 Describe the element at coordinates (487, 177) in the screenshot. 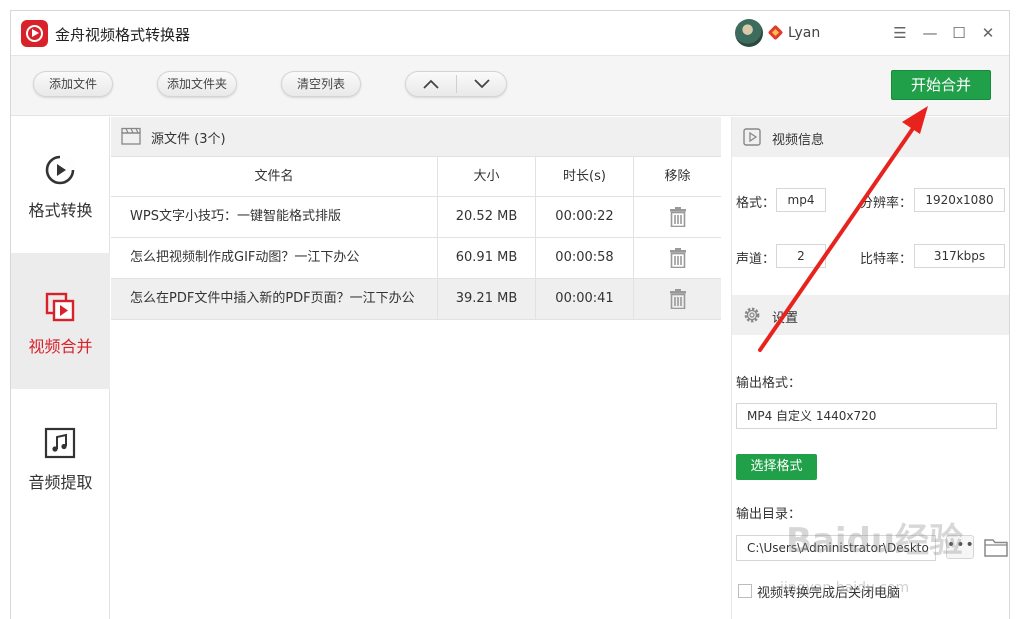

I see `column-header-size: 大小` at that location.